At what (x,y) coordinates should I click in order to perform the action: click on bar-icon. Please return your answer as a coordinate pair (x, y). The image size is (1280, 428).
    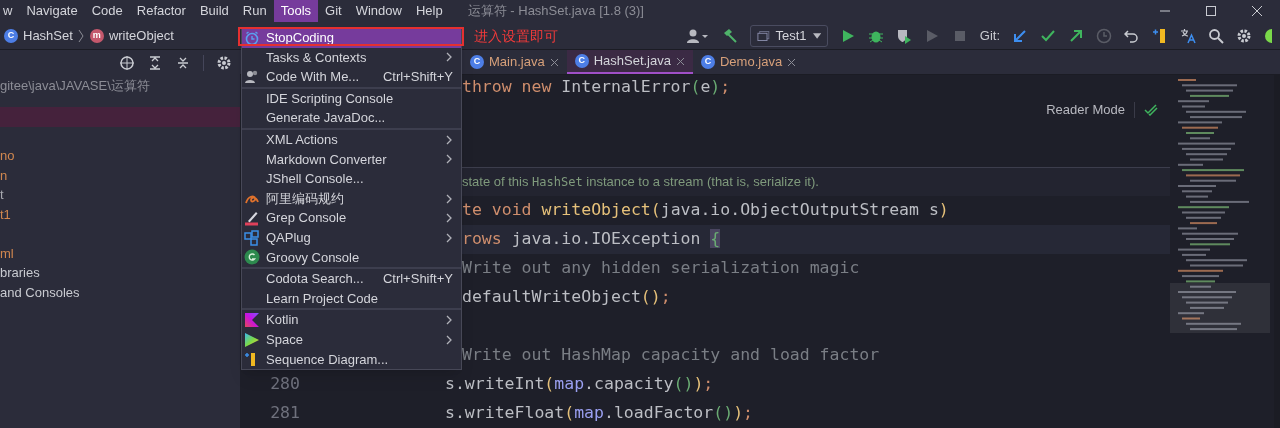
    Looking at the image, I should click on (1160, 35).